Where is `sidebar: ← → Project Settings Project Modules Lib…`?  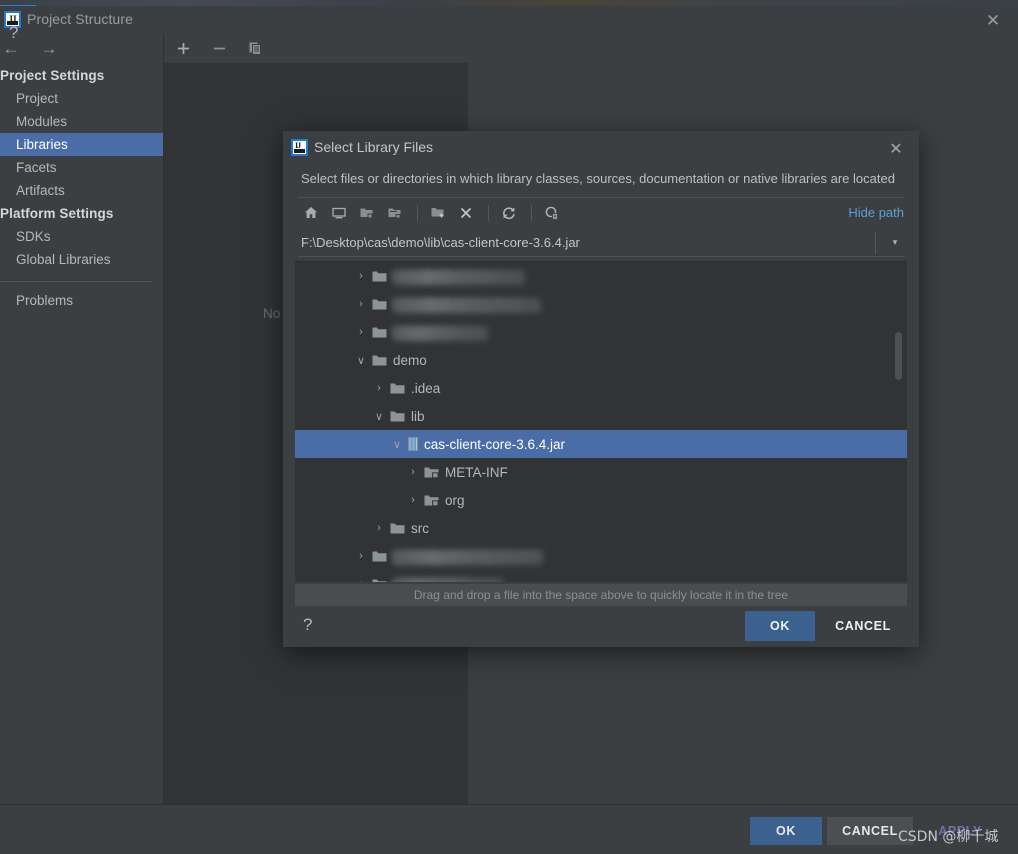
sidebar: ← → Project Settings Project Modules Lib… is located at coordinates (81, 419).